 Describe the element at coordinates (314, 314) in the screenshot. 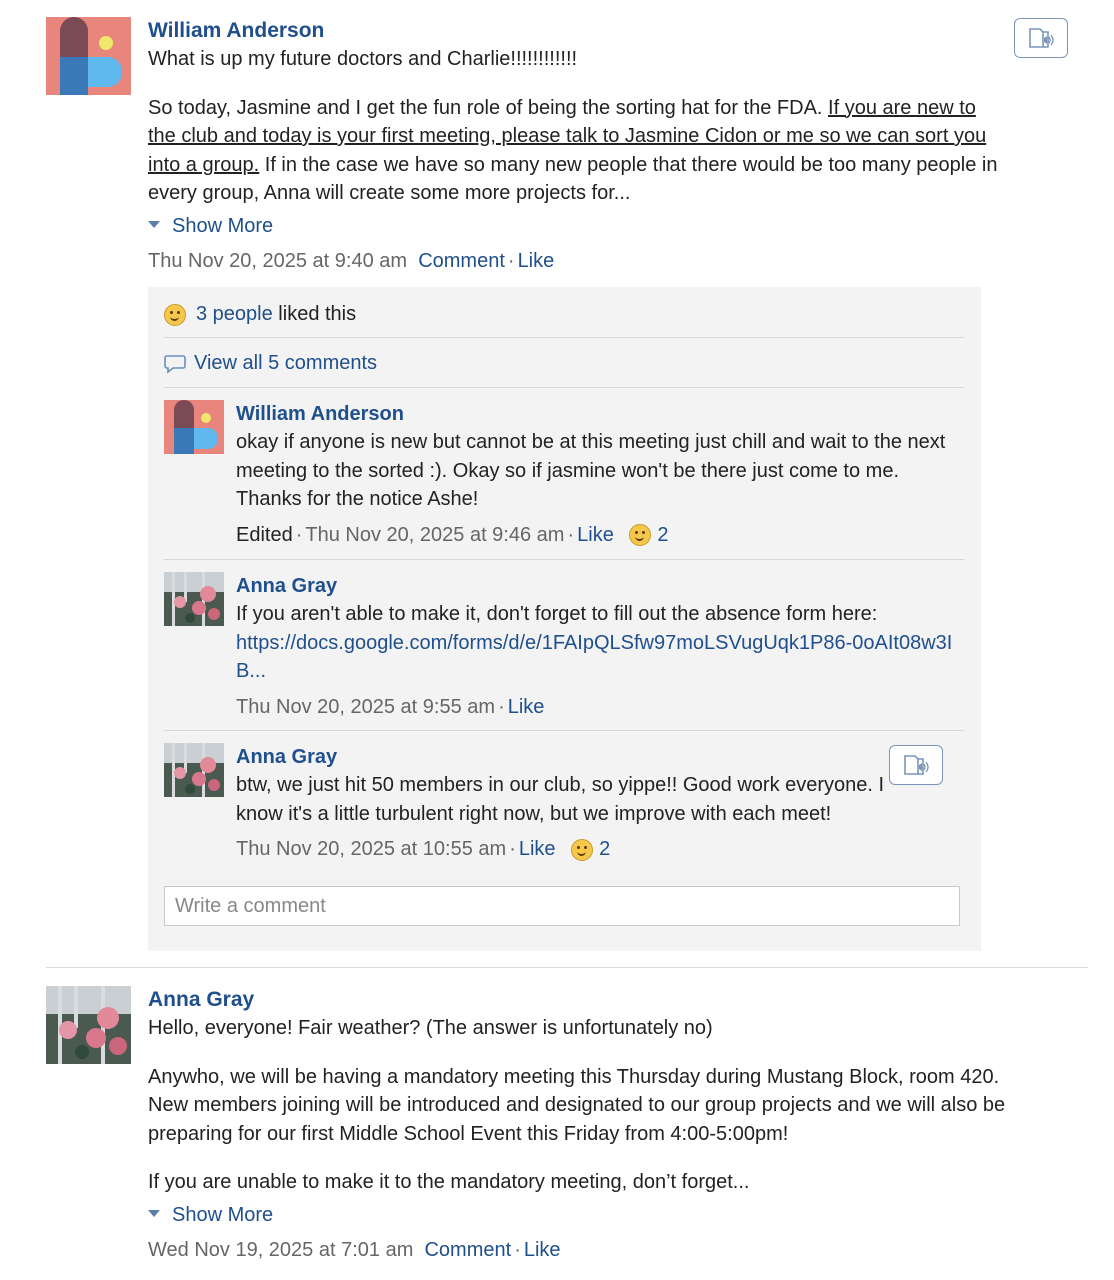

I see `likes-suffix: liked this` at that location.